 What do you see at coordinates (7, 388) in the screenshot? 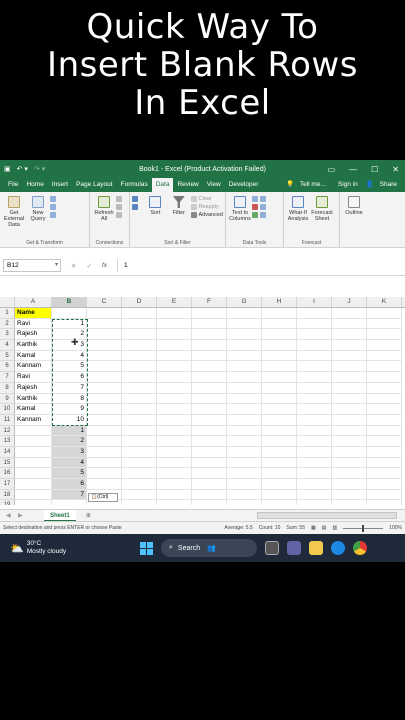
I see `row-number: 8` at bounding box center [7, 388].